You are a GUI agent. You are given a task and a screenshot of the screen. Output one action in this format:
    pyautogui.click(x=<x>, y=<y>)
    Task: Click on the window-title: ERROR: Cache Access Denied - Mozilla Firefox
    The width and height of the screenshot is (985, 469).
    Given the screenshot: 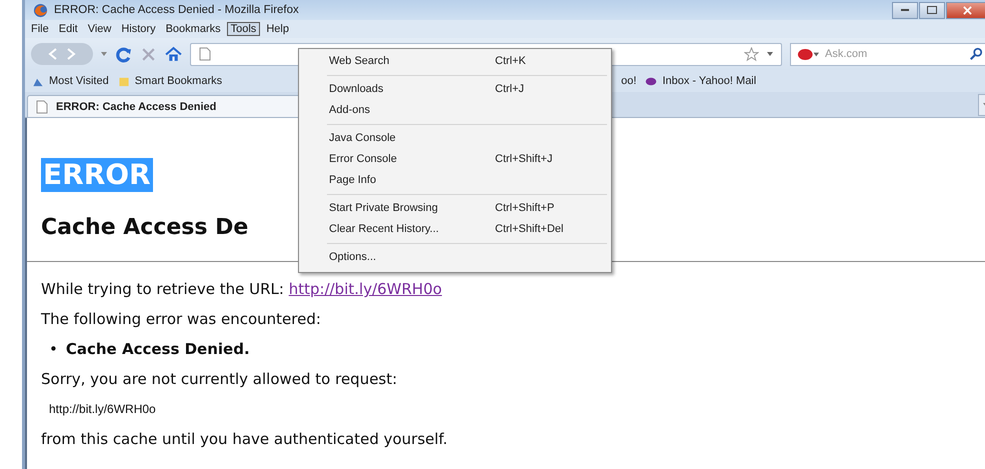 What is the action you would take?
    pyautogui.click(x=177, y=10)
    